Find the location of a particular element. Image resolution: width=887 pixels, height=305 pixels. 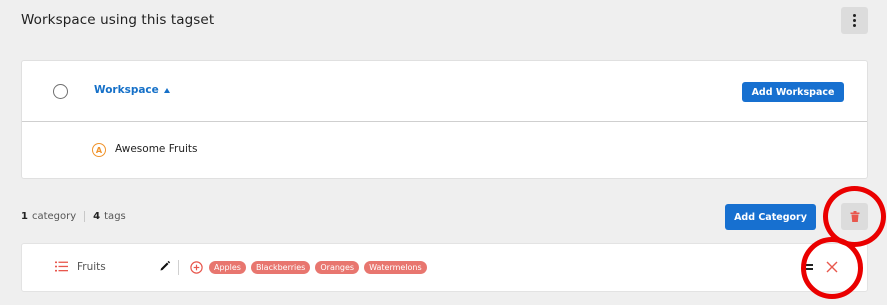

tagset-summary: 1 category 4 tags is located at coordinates (73, 216).